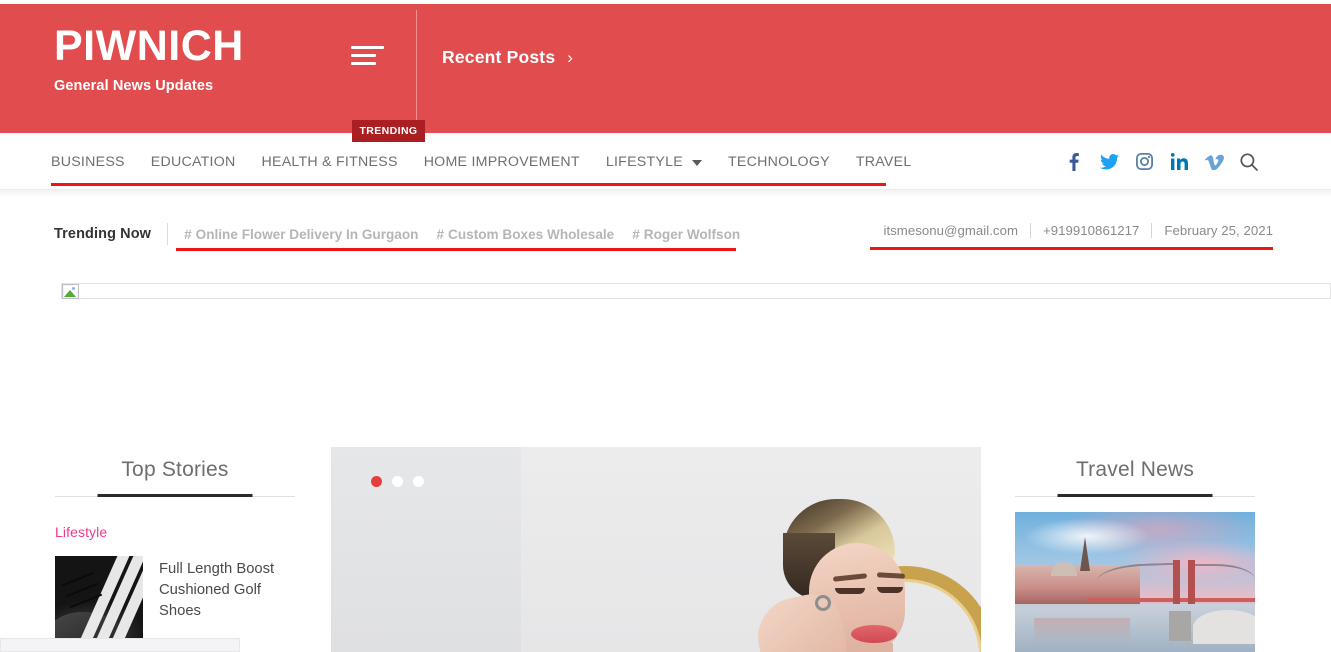 The image size is (1331, 652). I want to click on nav-label: LIFESTYLE, so click(644, 161).